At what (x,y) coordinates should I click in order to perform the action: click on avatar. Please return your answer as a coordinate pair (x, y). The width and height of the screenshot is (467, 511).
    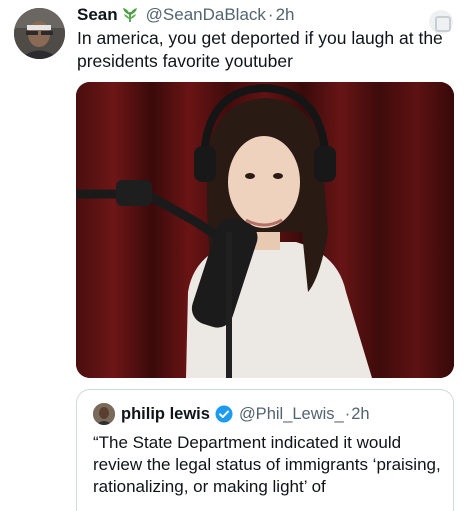
    Looking at the image, I should click on (39, 33).